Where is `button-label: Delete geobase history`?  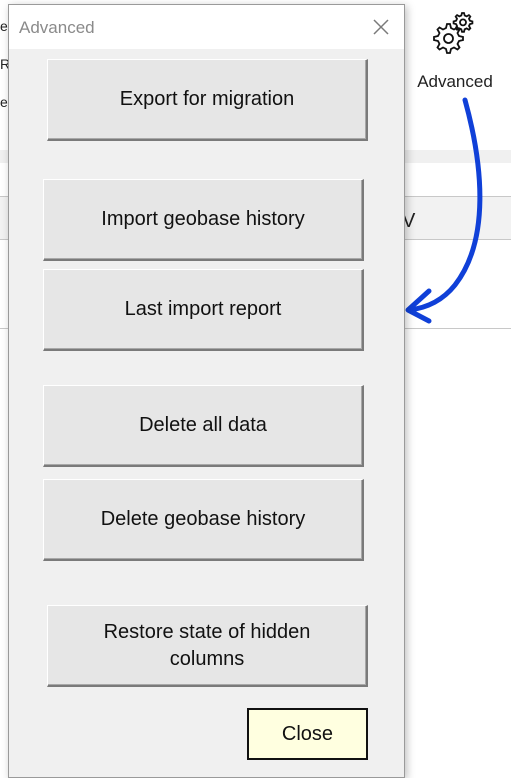 button-label: Delete geobase history is located at coordinates (203, 519).